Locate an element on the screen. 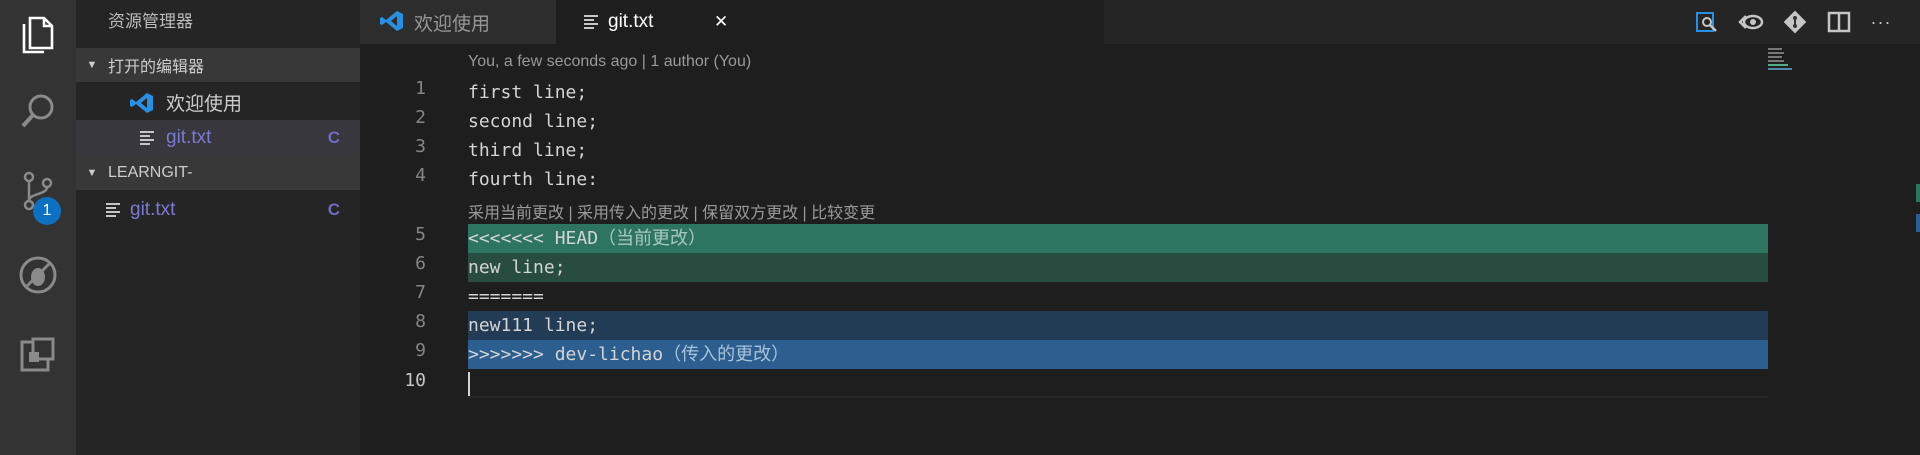  code-line: second line; is located at coordinates (533, 121).